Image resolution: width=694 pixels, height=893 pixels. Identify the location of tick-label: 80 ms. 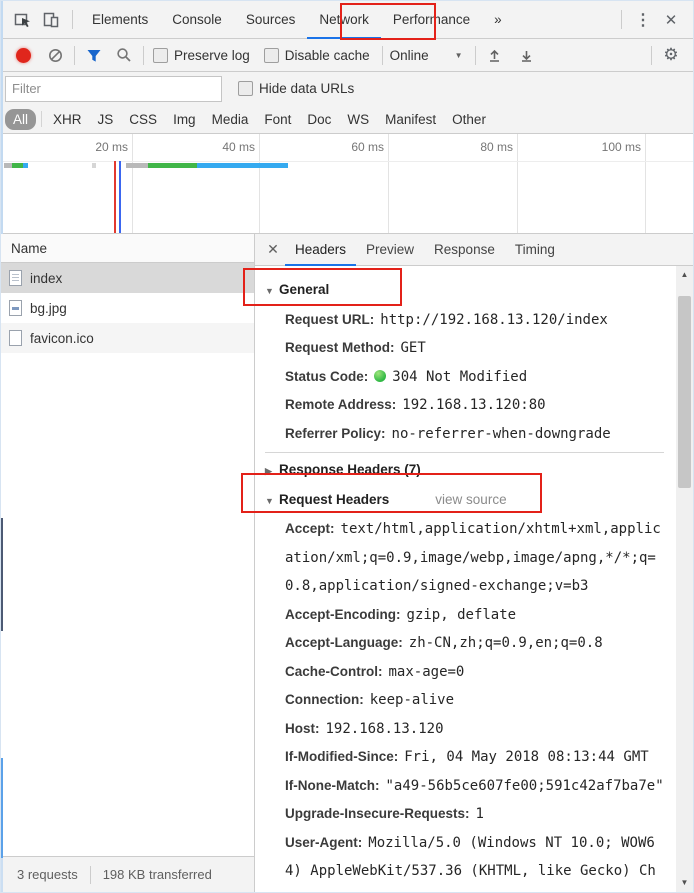
(496, 147).